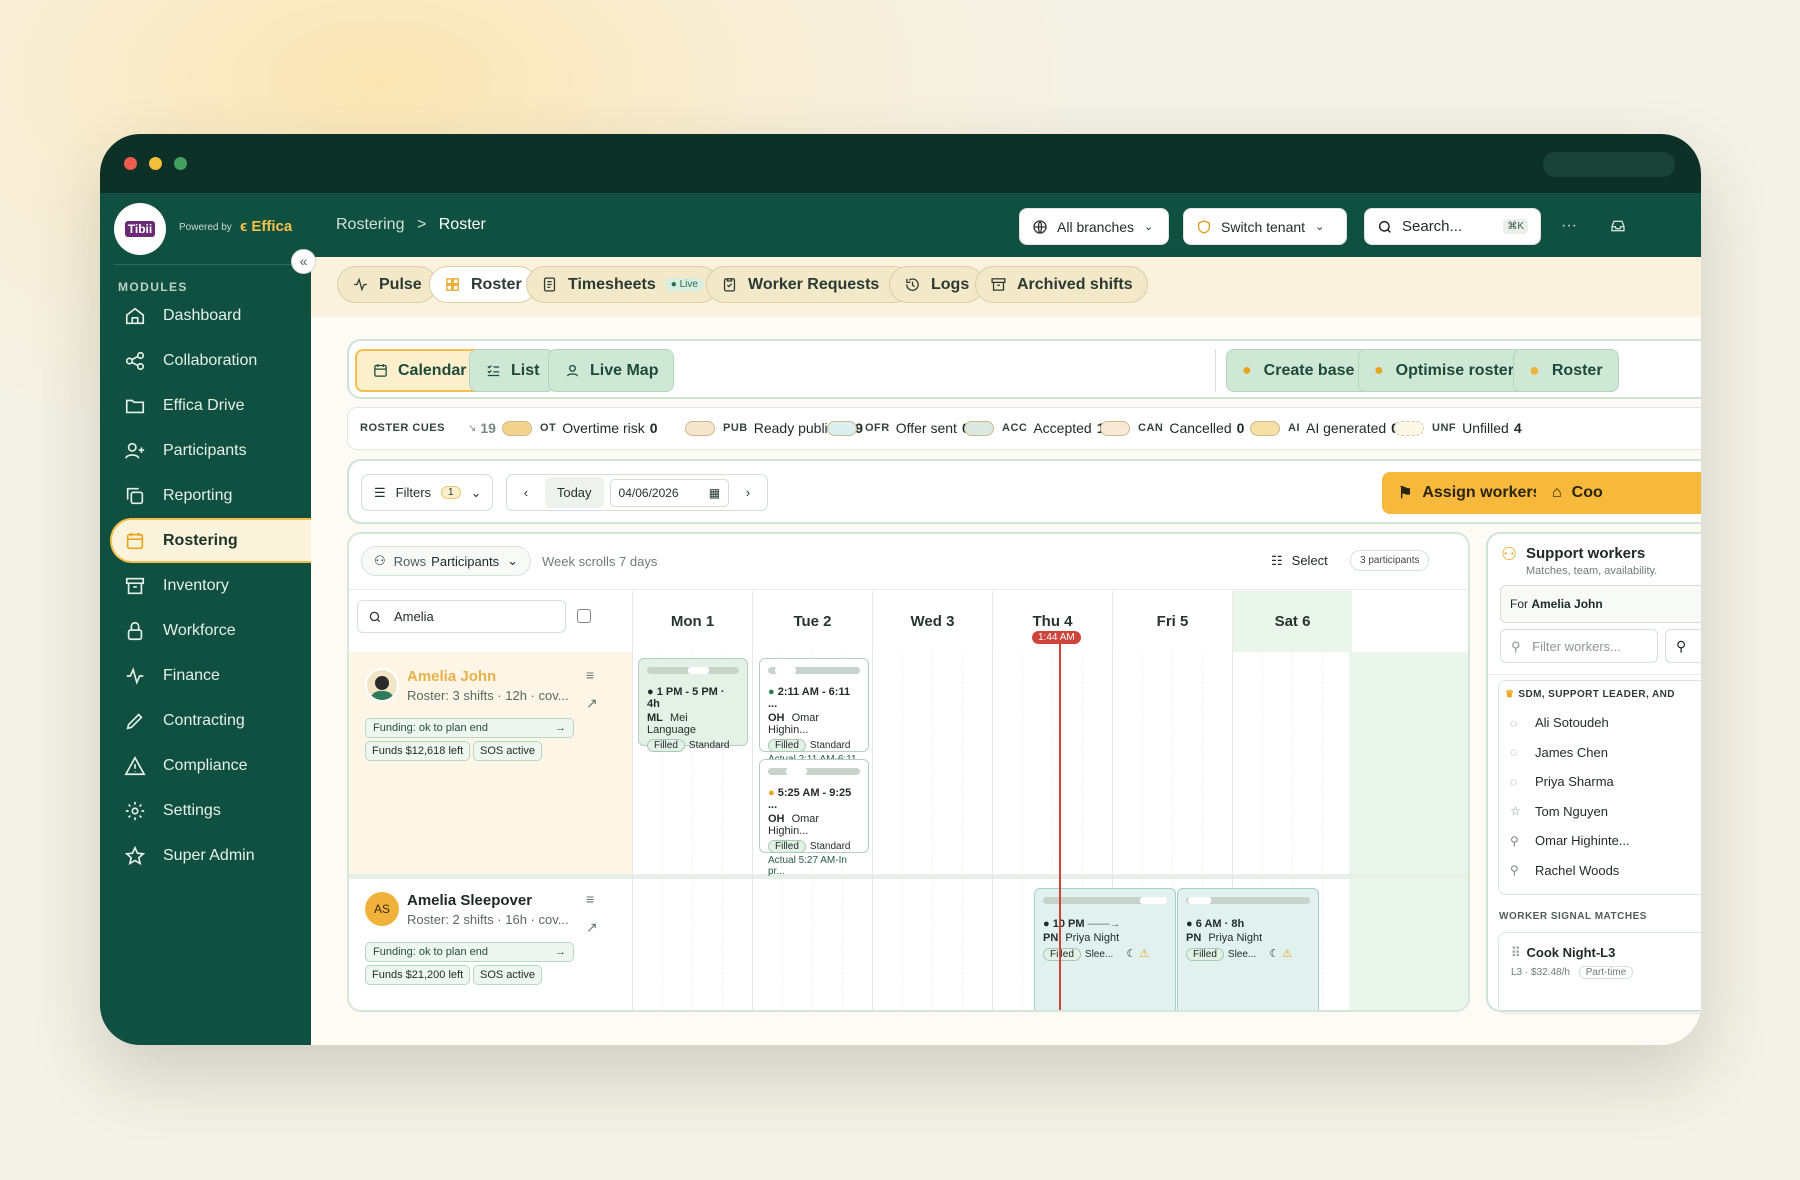  What do you see at coordinates (209, 585) in the screenshot?
I see `sidebar-item-inventory: Inventory` at bounding box center [209, 585].